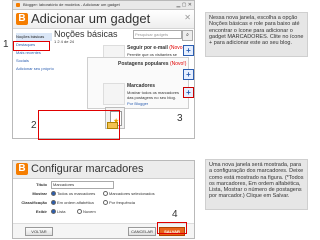 This screenshot has height=240, width=320. What do you see at coordinates (58, 212) in the screenshot?
I see `display-list-option: Lista` at bounding box center [58, 212].